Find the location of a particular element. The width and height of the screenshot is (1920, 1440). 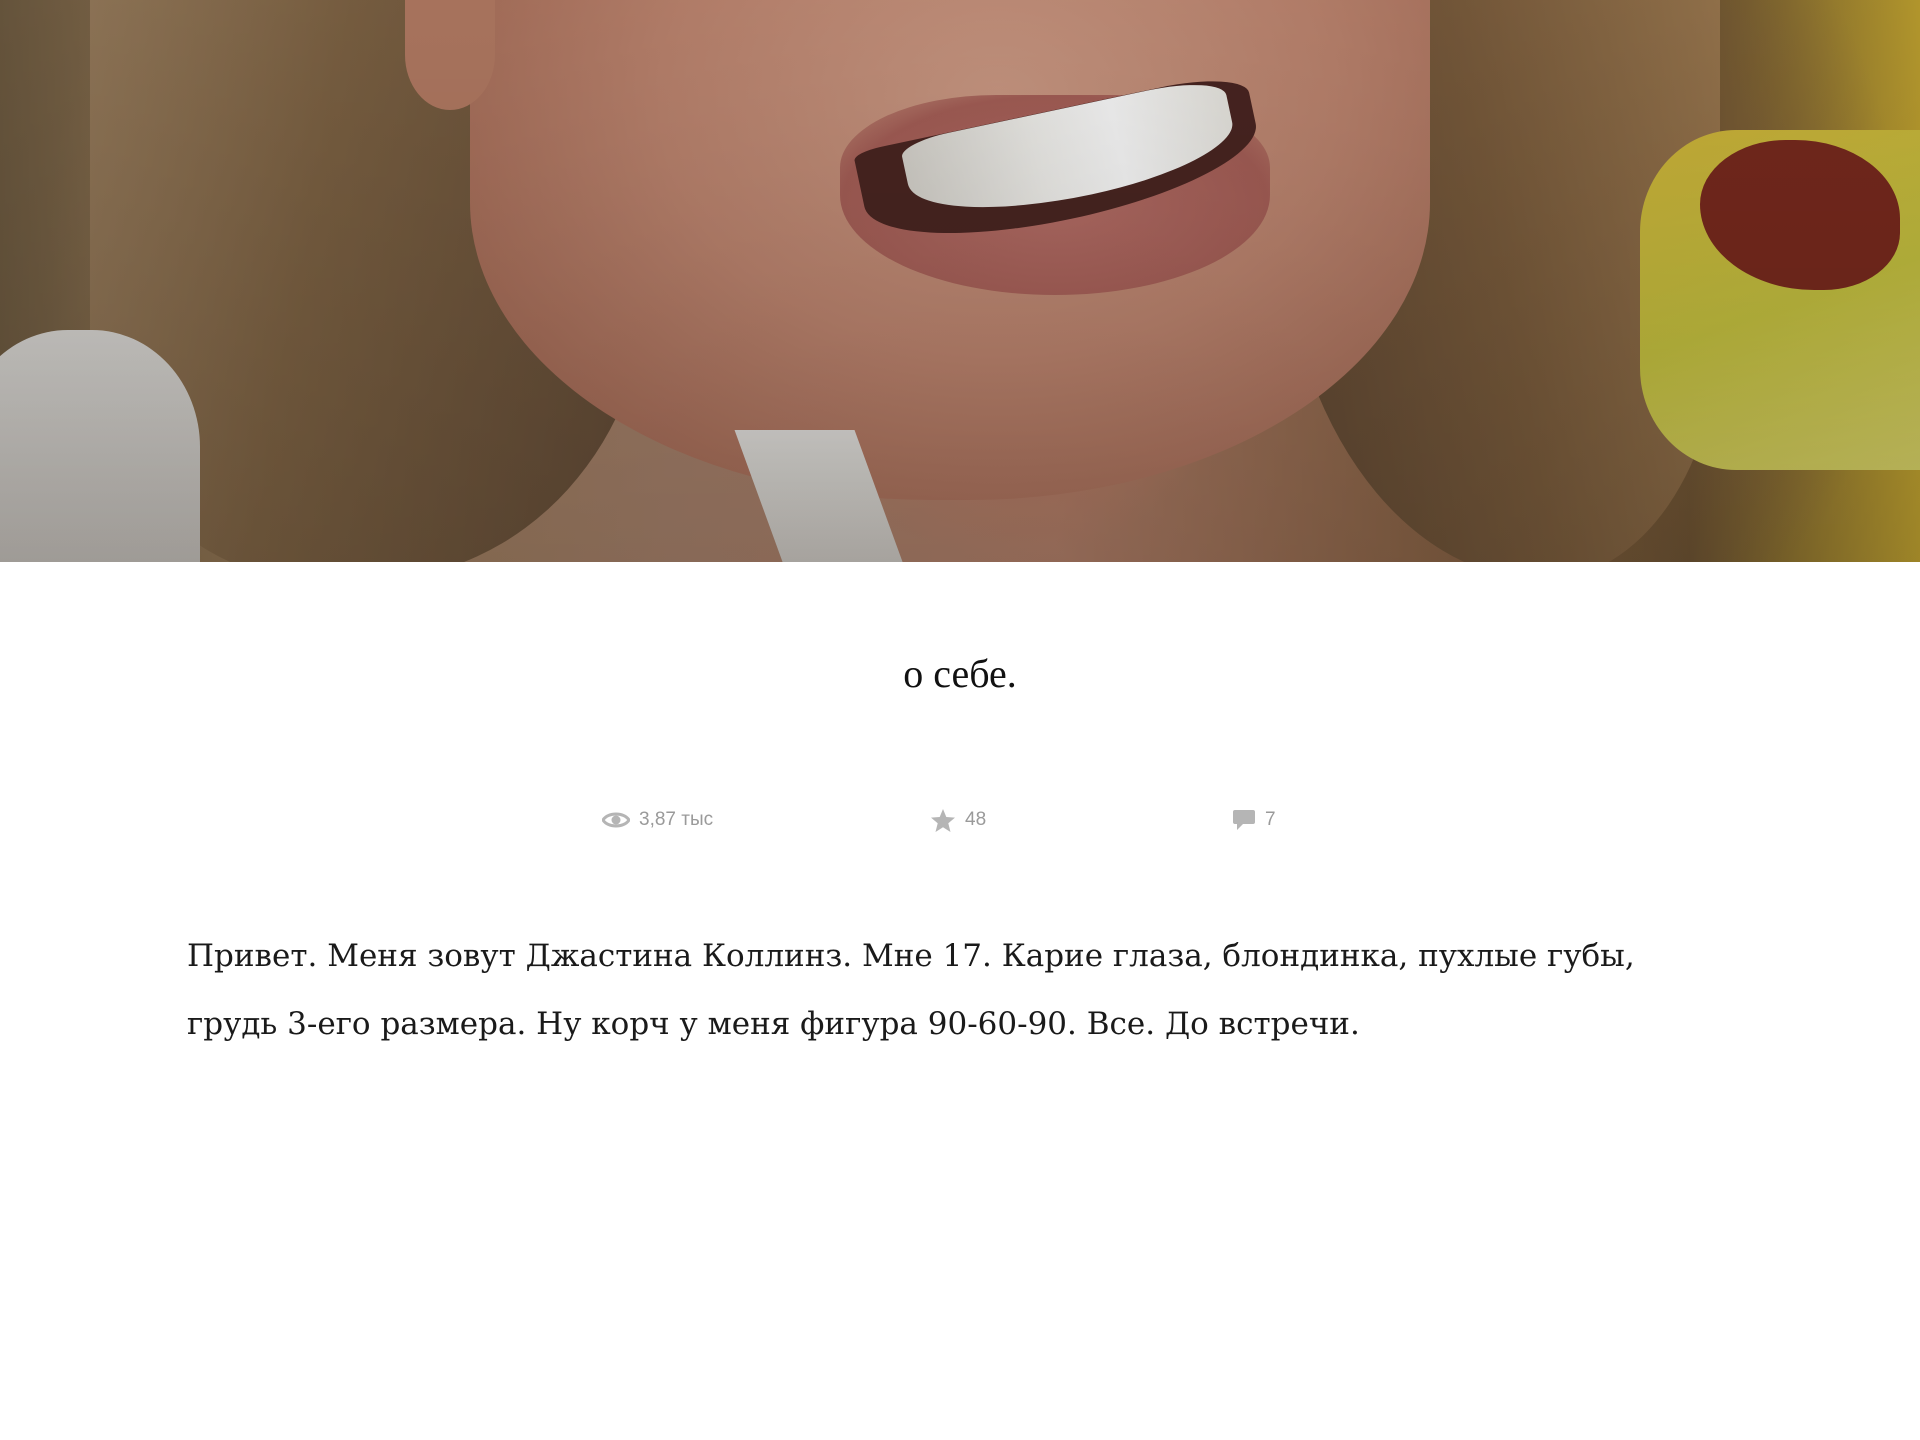

views-count: 3,87 тыс is located at coordinates (676, 819).